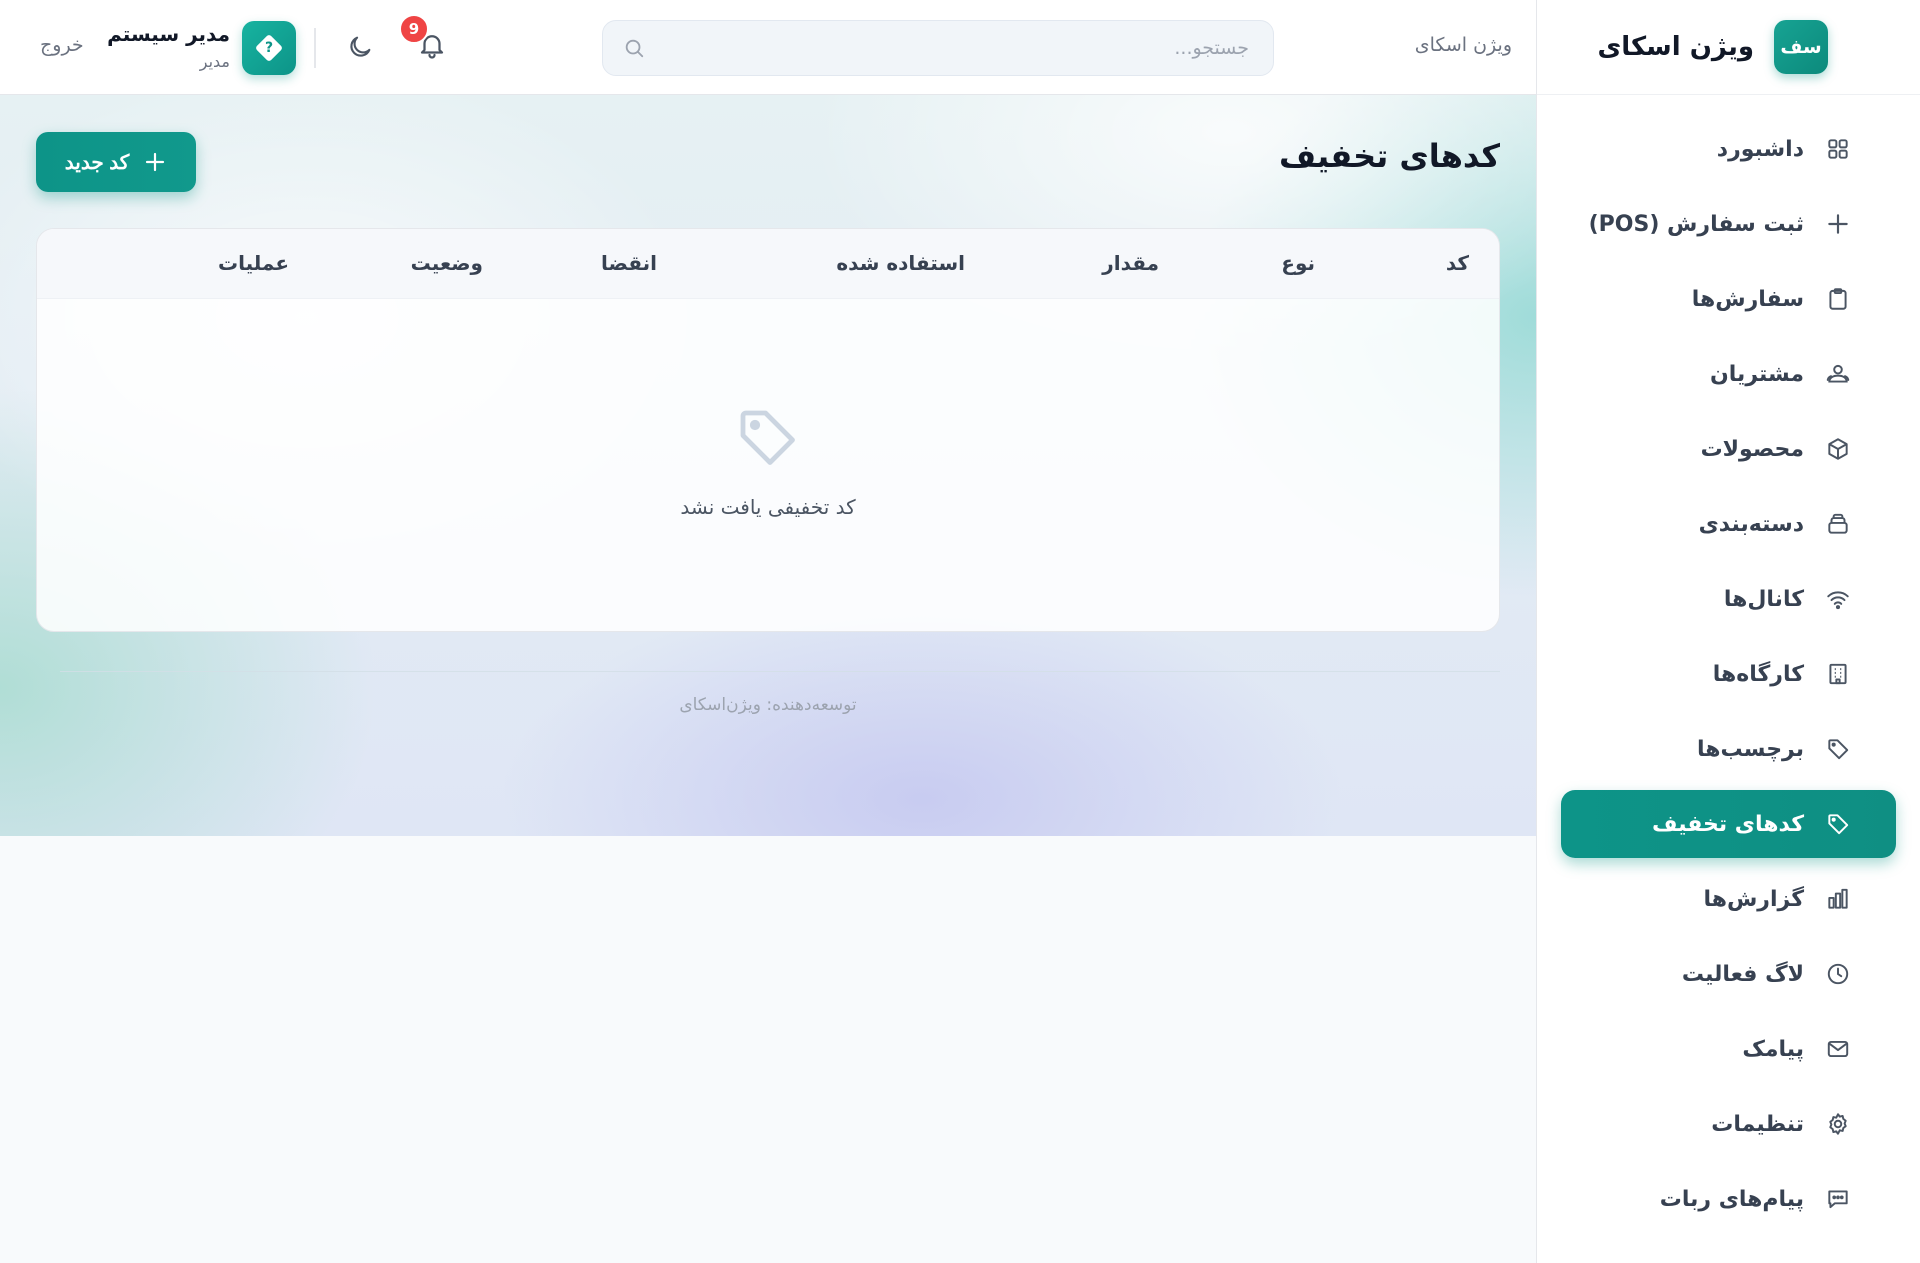 Image resolution: width=1920 pixels, height=1263 pixels. I want to click on sidebar-item-settings: تنظیمات, so click(1728, 1124).